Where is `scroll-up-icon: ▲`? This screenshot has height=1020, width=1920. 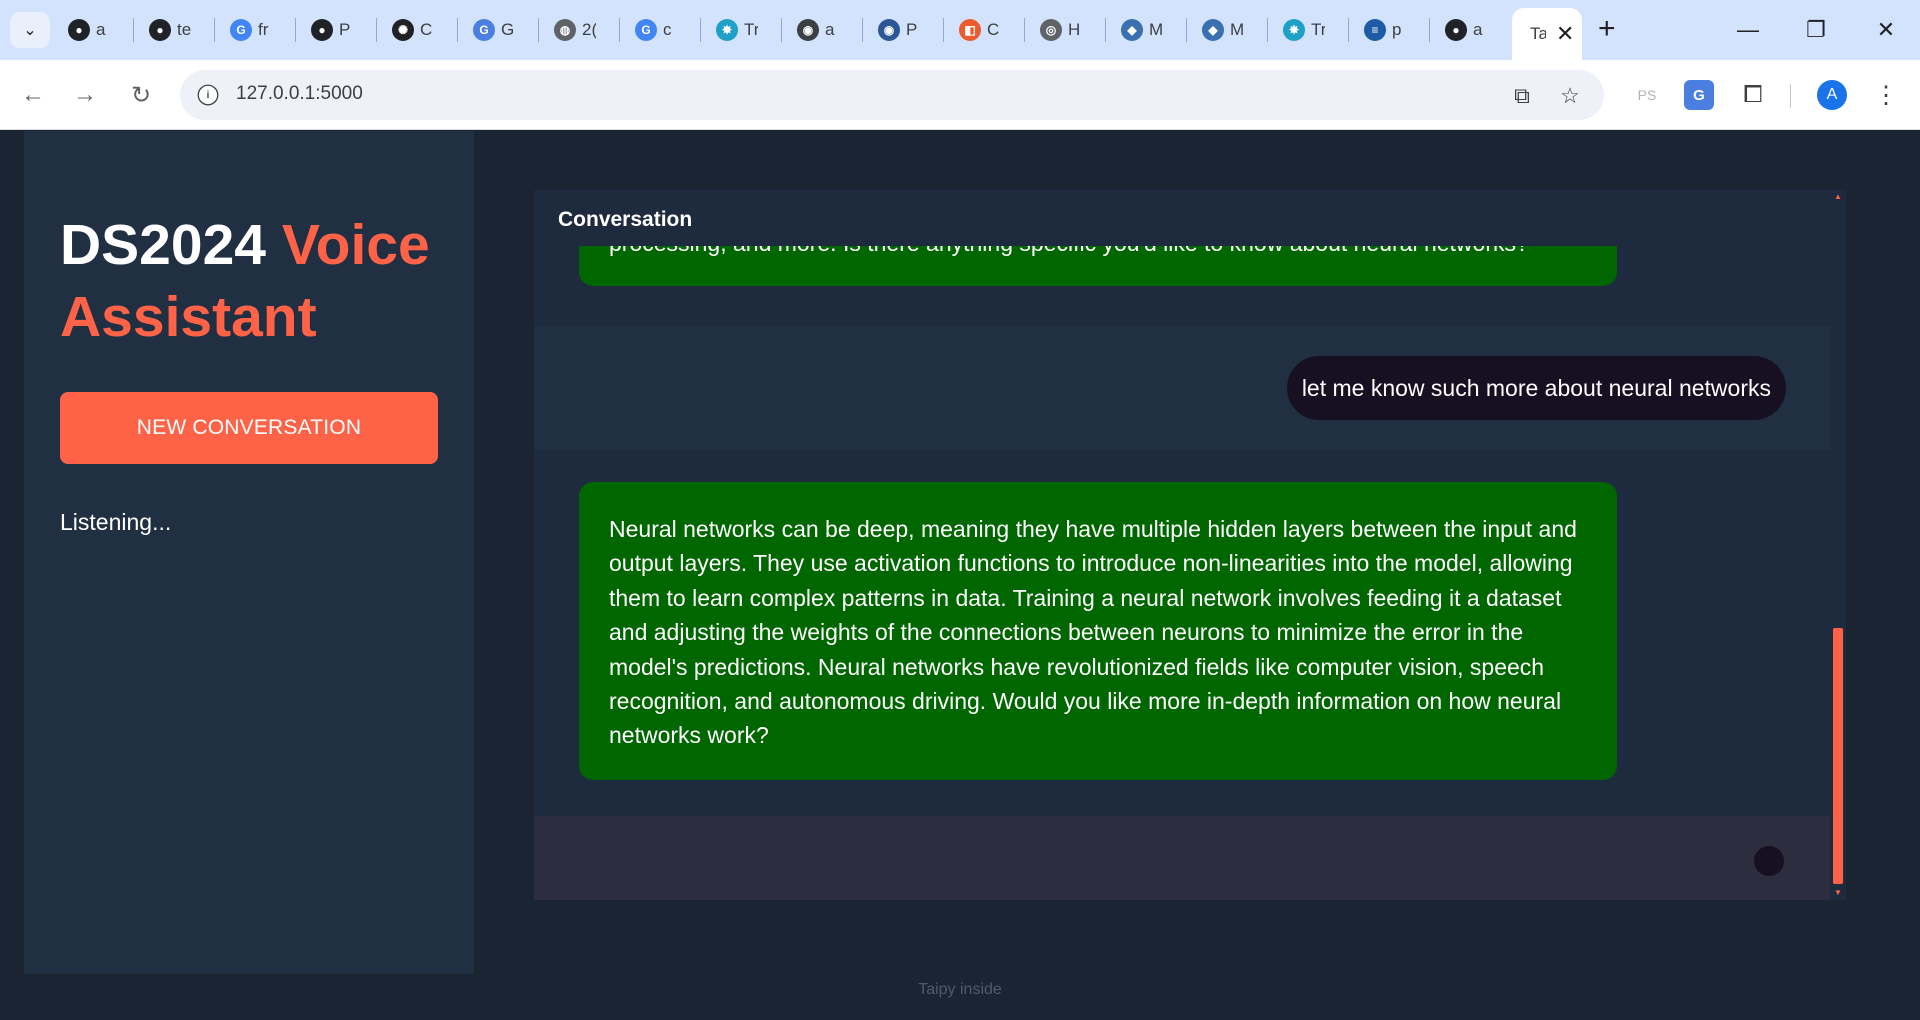
scroll-up-icon: ▲ is located at coordinates (1838, 197).